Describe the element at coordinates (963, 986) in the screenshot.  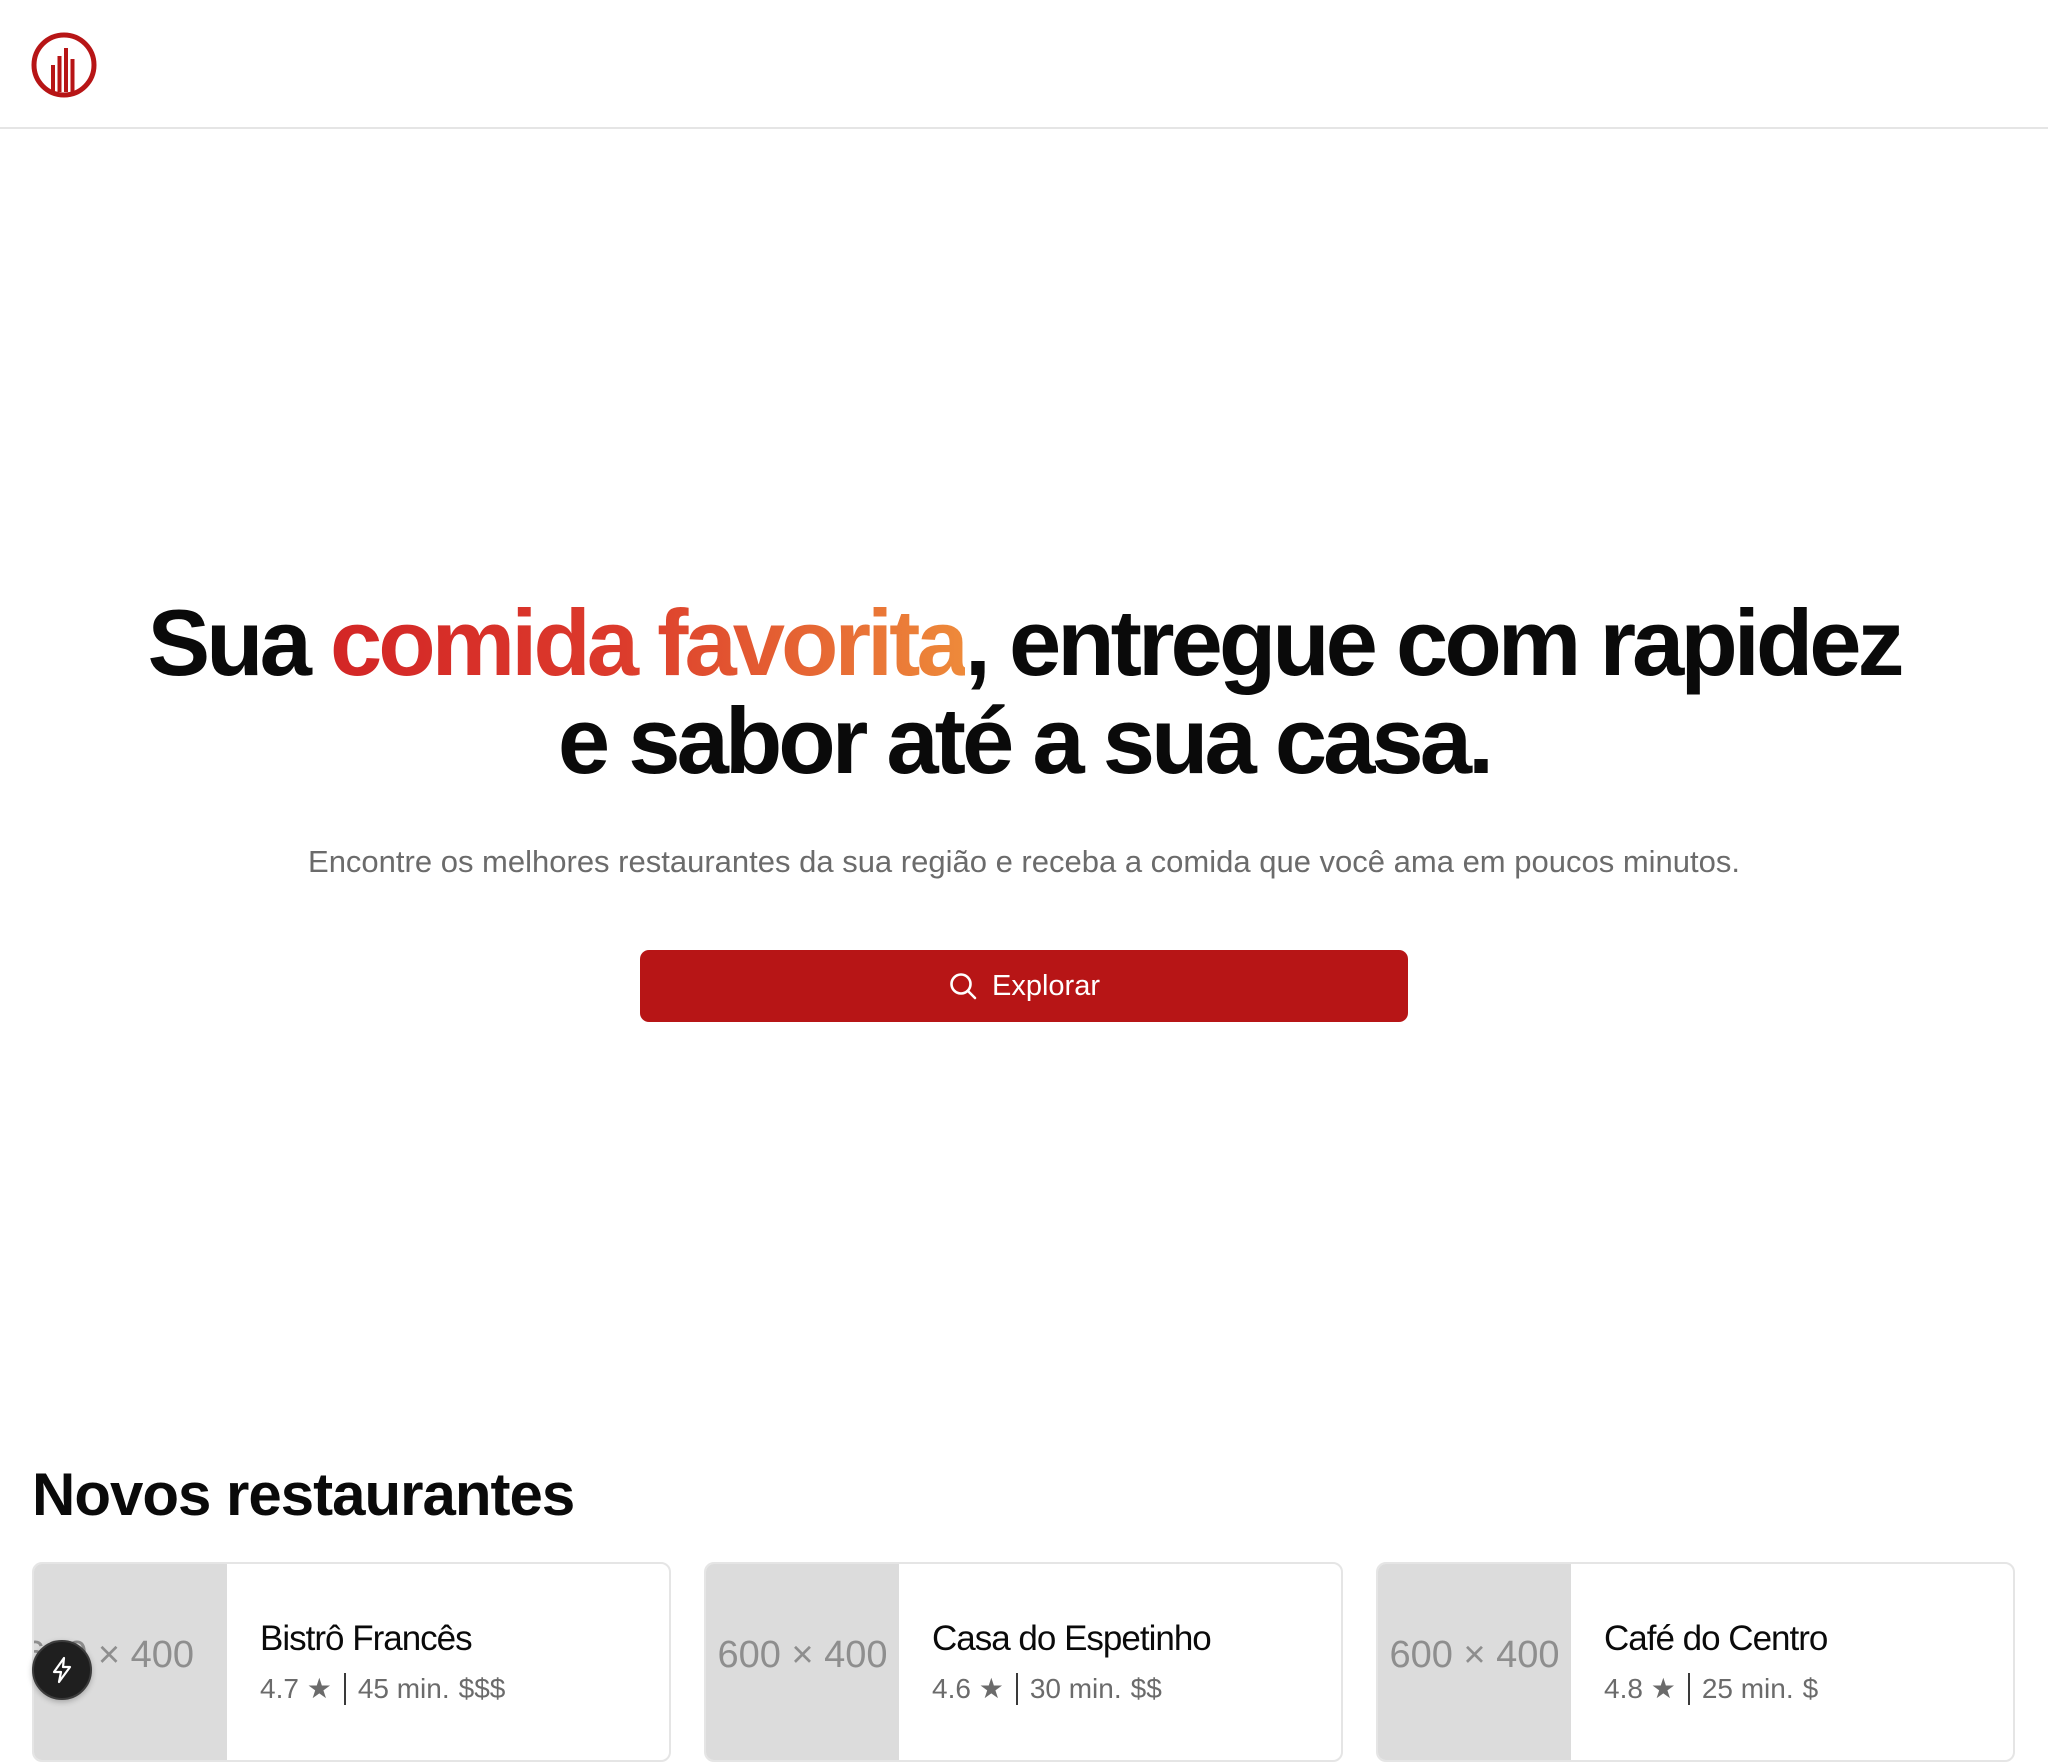
I see `search-icon` at that location.